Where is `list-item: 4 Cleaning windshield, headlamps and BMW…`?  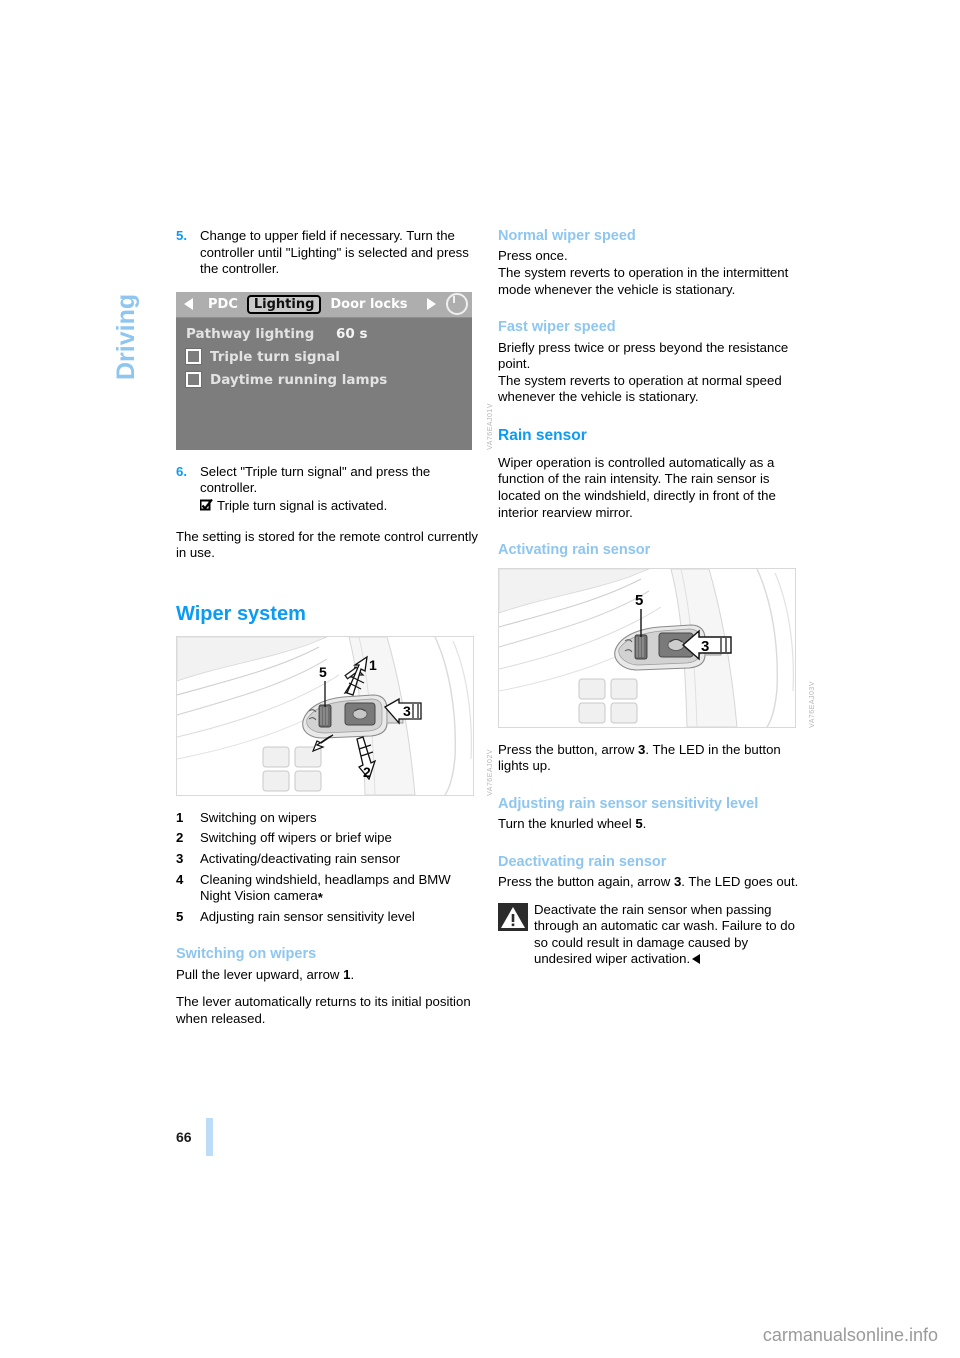
list-item: 4 Cleaning windshield, headlamps and BMW… is located at coordinates (327, 888).